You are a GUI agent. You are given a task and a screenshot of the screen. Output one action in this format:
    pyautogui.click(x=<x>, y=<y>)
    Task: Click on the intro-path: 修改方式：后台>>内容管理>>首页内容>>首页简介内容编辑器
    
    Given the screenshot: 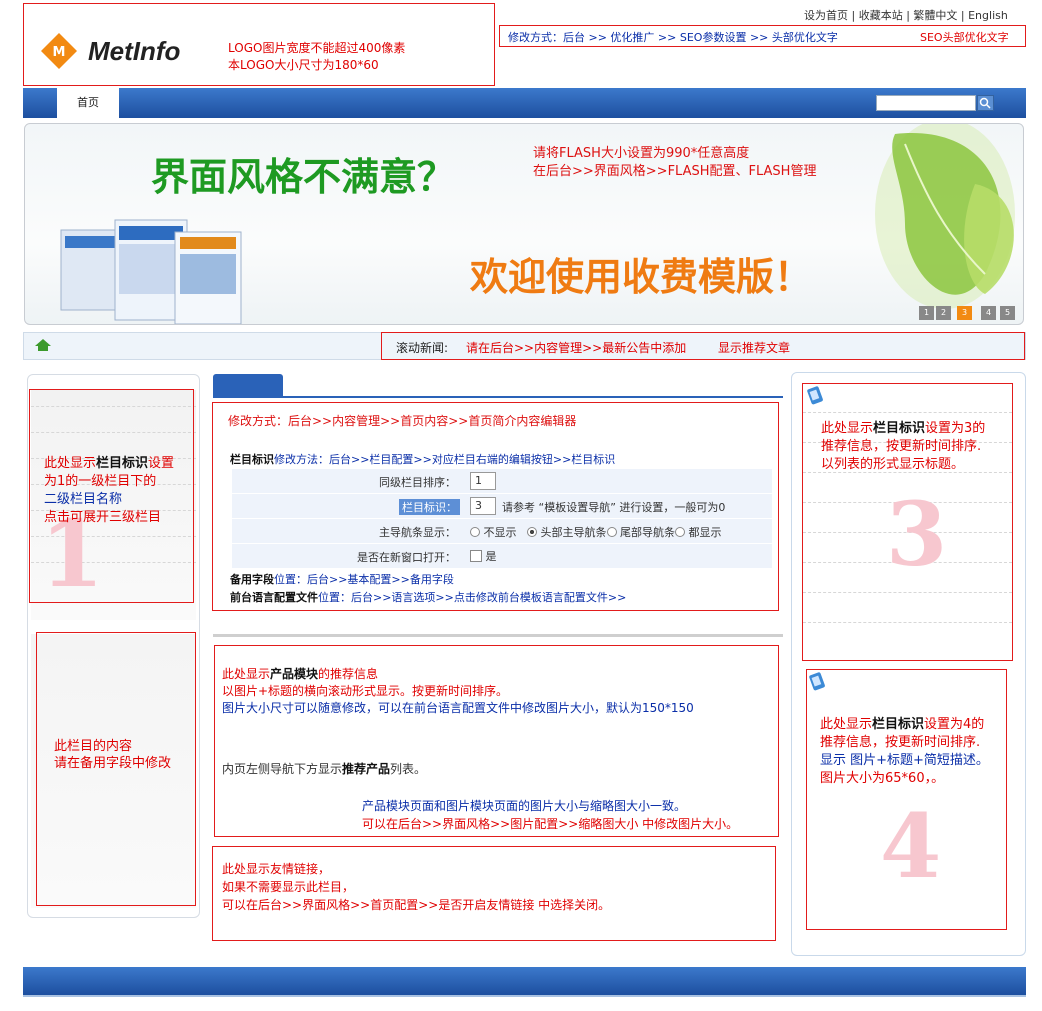 What is the action you would take?
    pyautogui.click(x=402, y=421)
    